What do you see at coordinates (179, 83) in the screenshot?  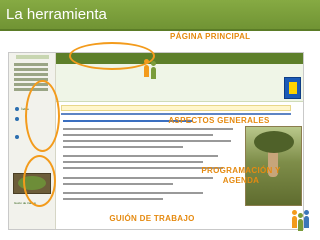 I see `screenshot-logo-strip` at bounding box center [179, 83].